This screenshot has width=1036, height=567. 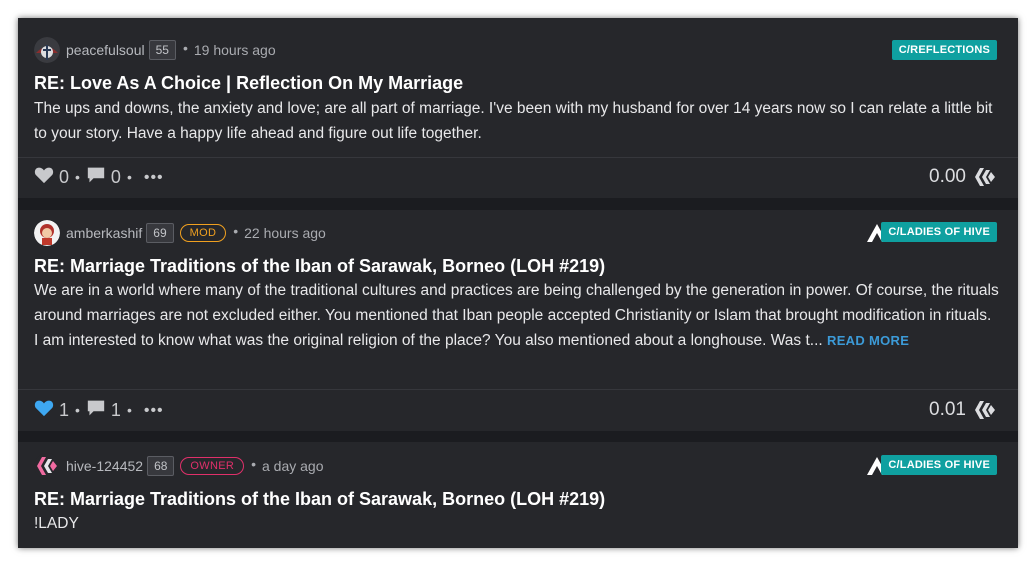 What do you see at coordinates (944, 50) in the screenshot?
I see `community-badge: C/REFLECTIONS` at bounding box center [944, 50].